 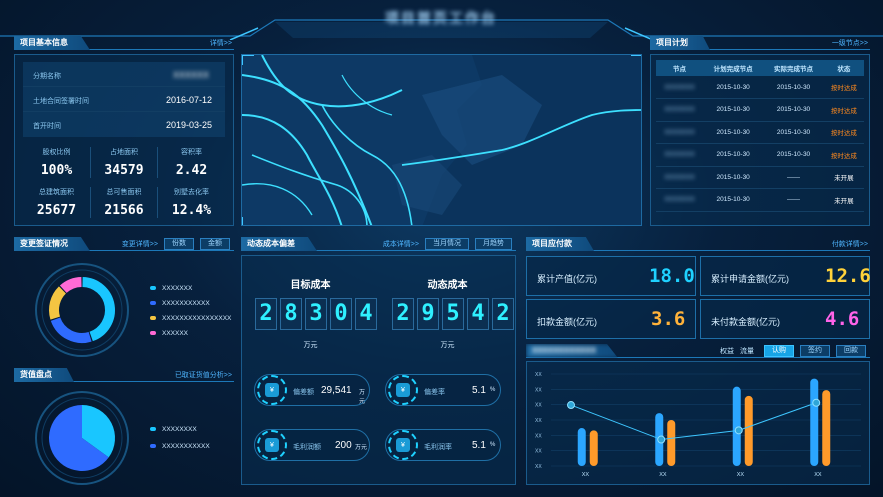 What do you see at coordinates (221, 43) in the screenshot?
I see `project-info-detail-link: 详情>>` at bounding box center [221, 43].